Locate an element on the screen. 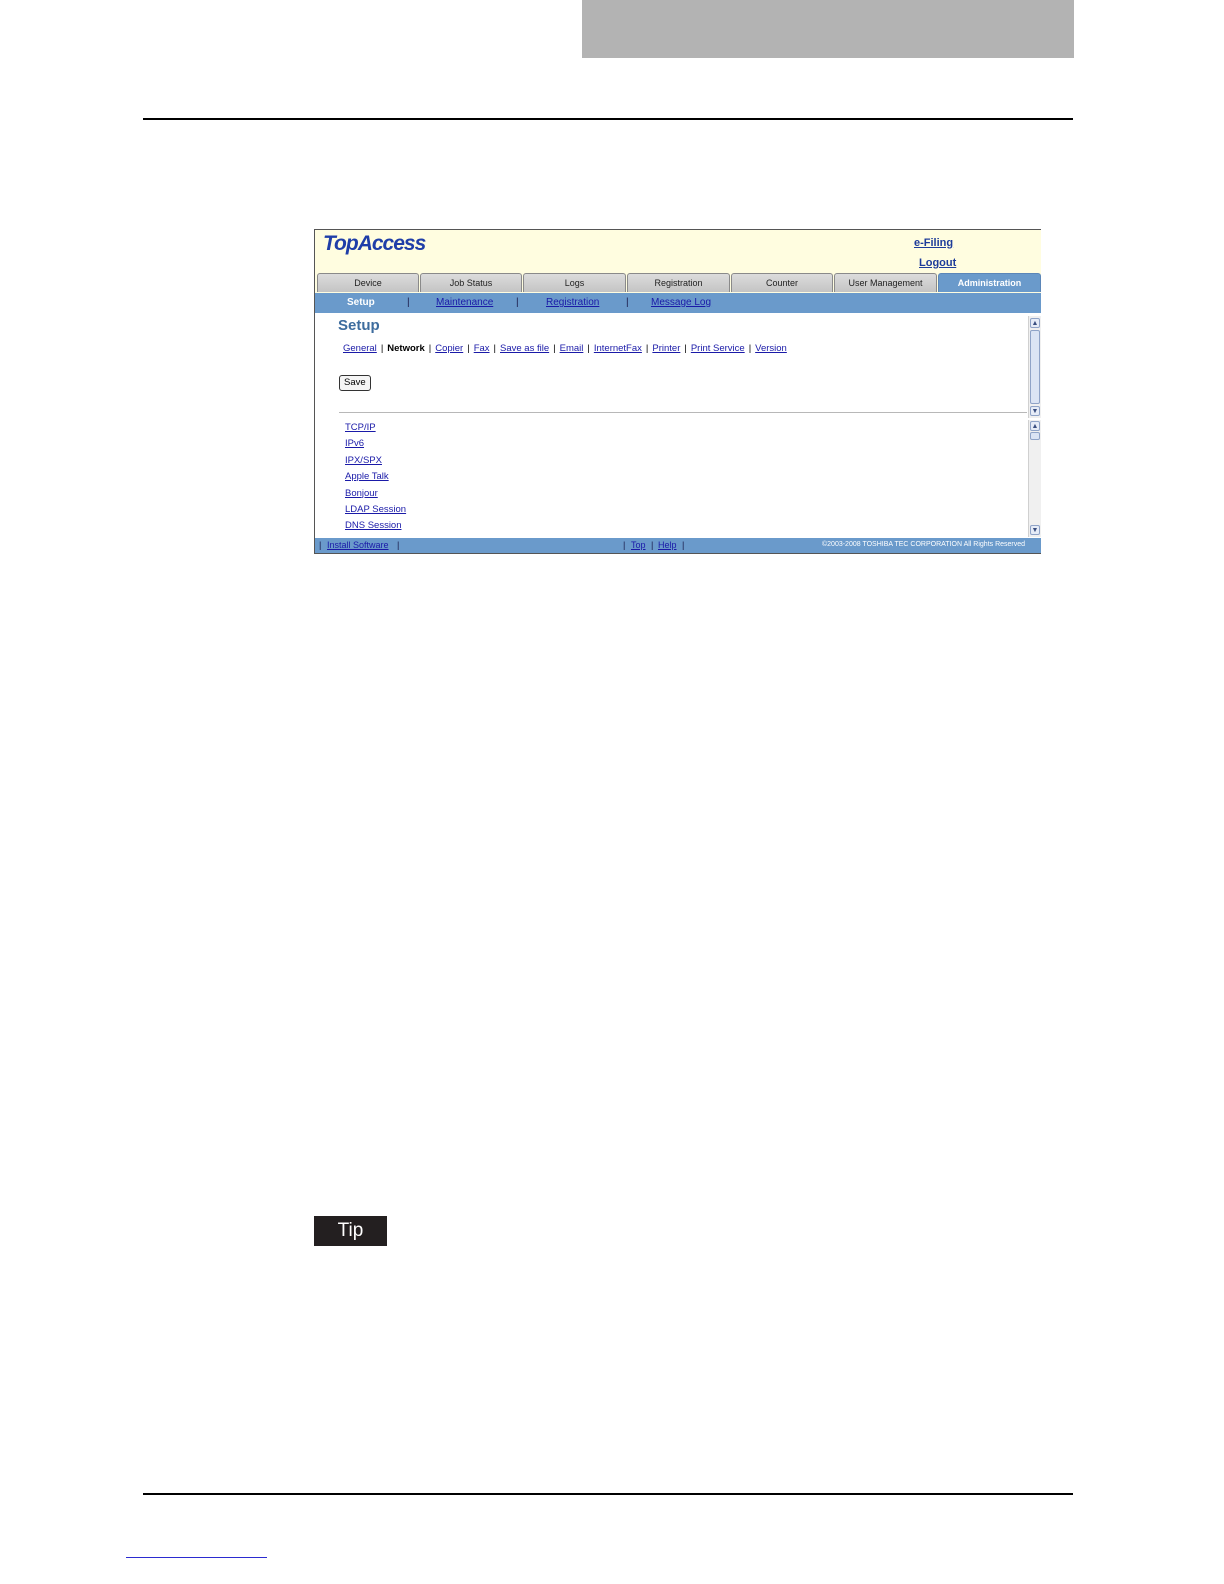  tab-counter: Counter is located at coordinates (782, 282).